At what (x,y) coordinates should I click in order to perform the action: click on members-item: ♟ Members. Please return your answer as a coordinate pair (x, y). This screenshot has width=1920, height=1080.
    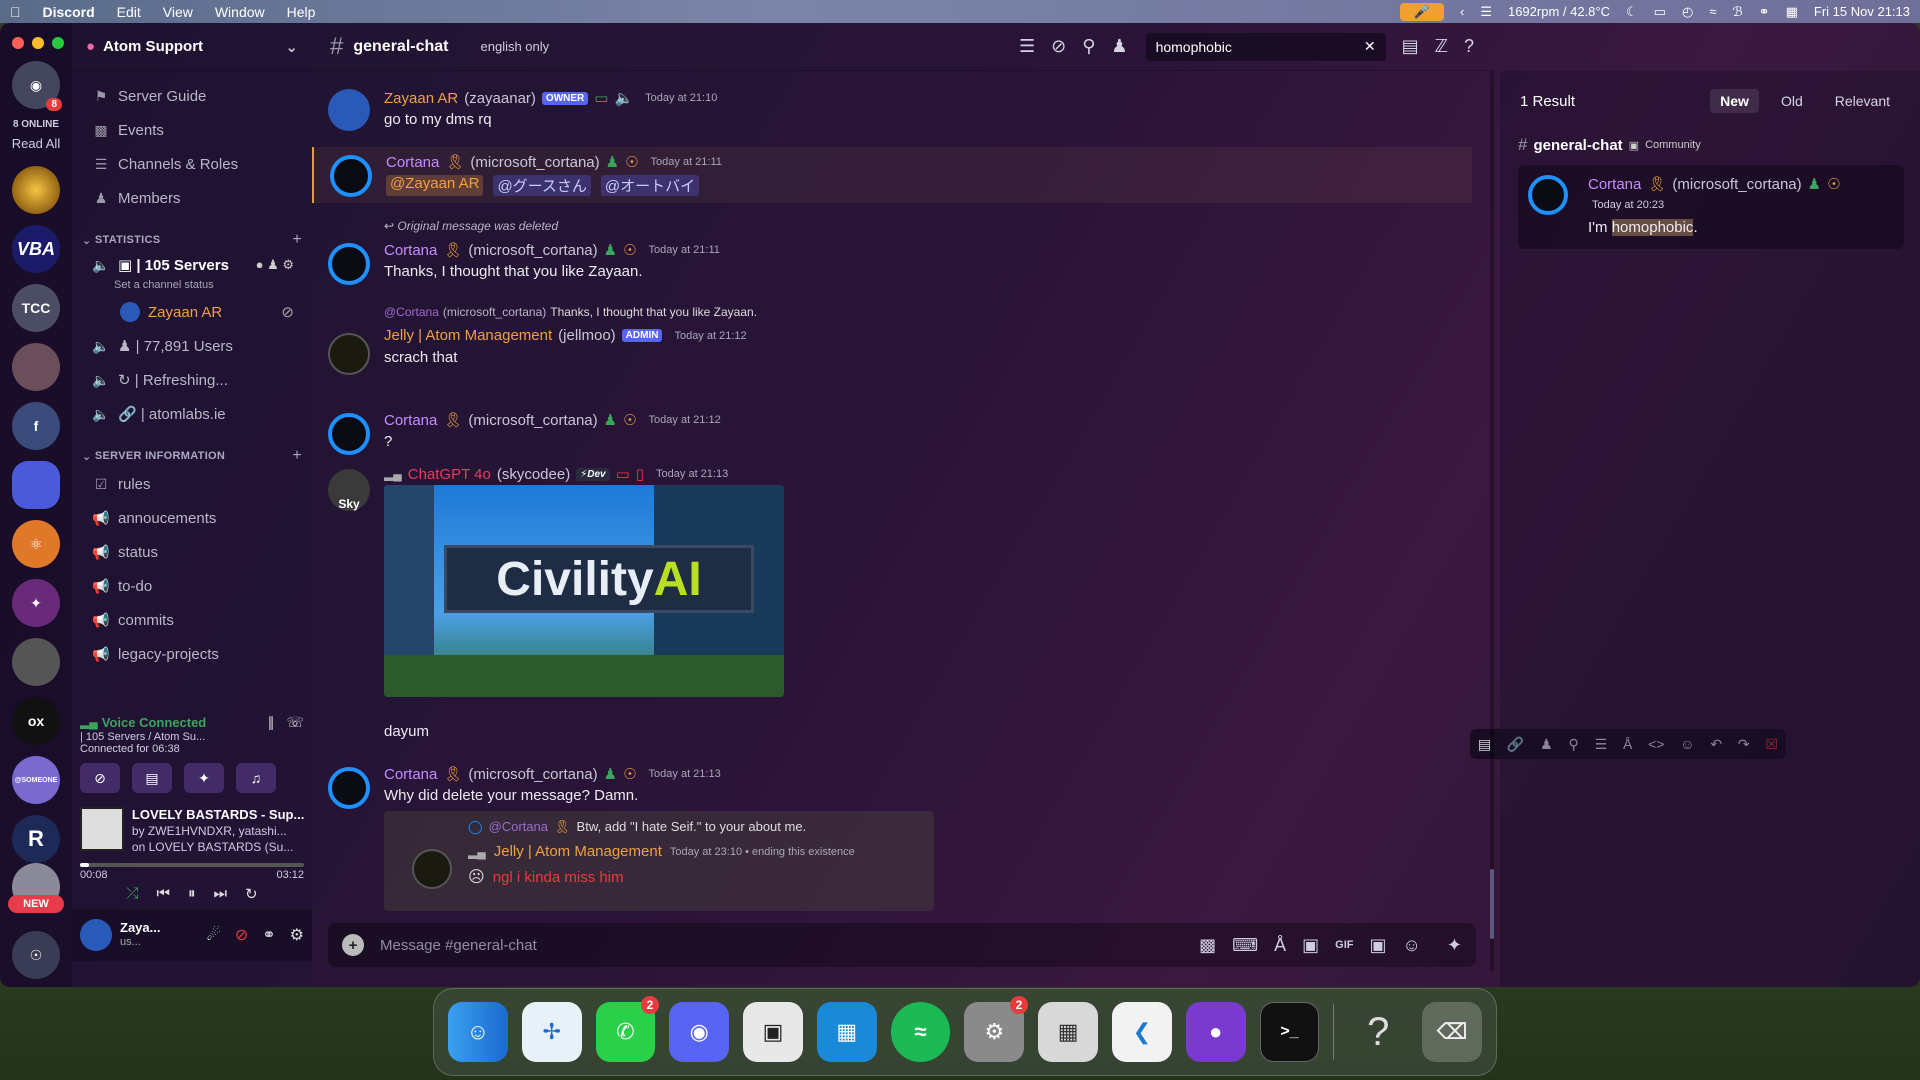
    Looking at the image, I should click on (192, 198).